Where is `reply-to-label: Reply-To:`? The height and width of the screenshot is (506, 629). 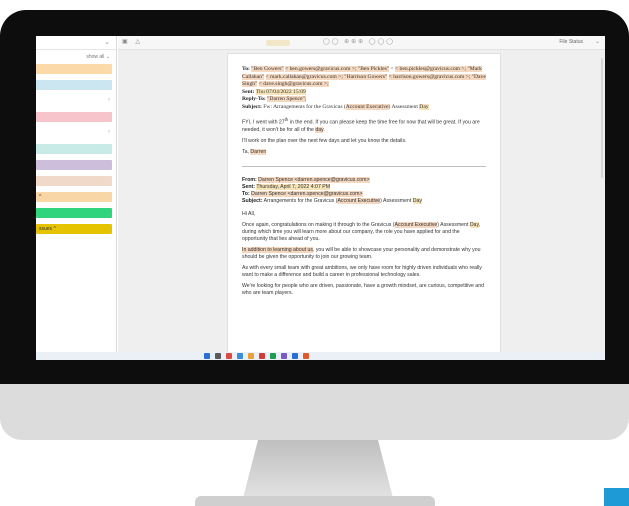
reply-to-label: Reply-To: is located at coordinates (254, 99).